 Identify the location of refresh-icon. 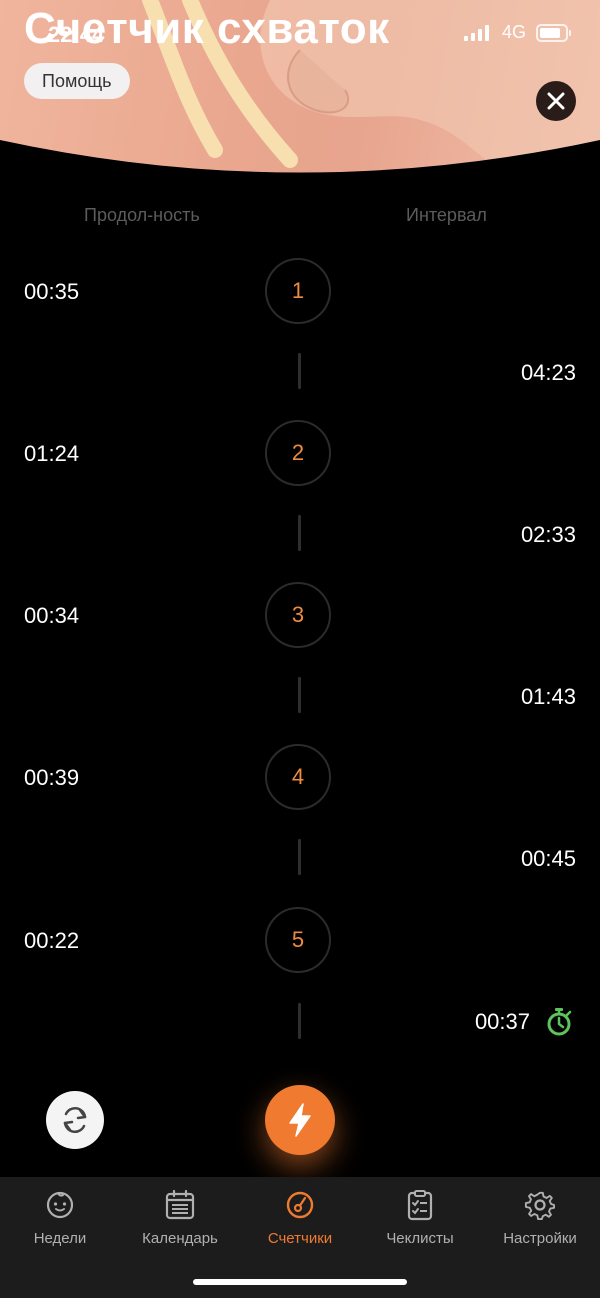
(75, 1120).